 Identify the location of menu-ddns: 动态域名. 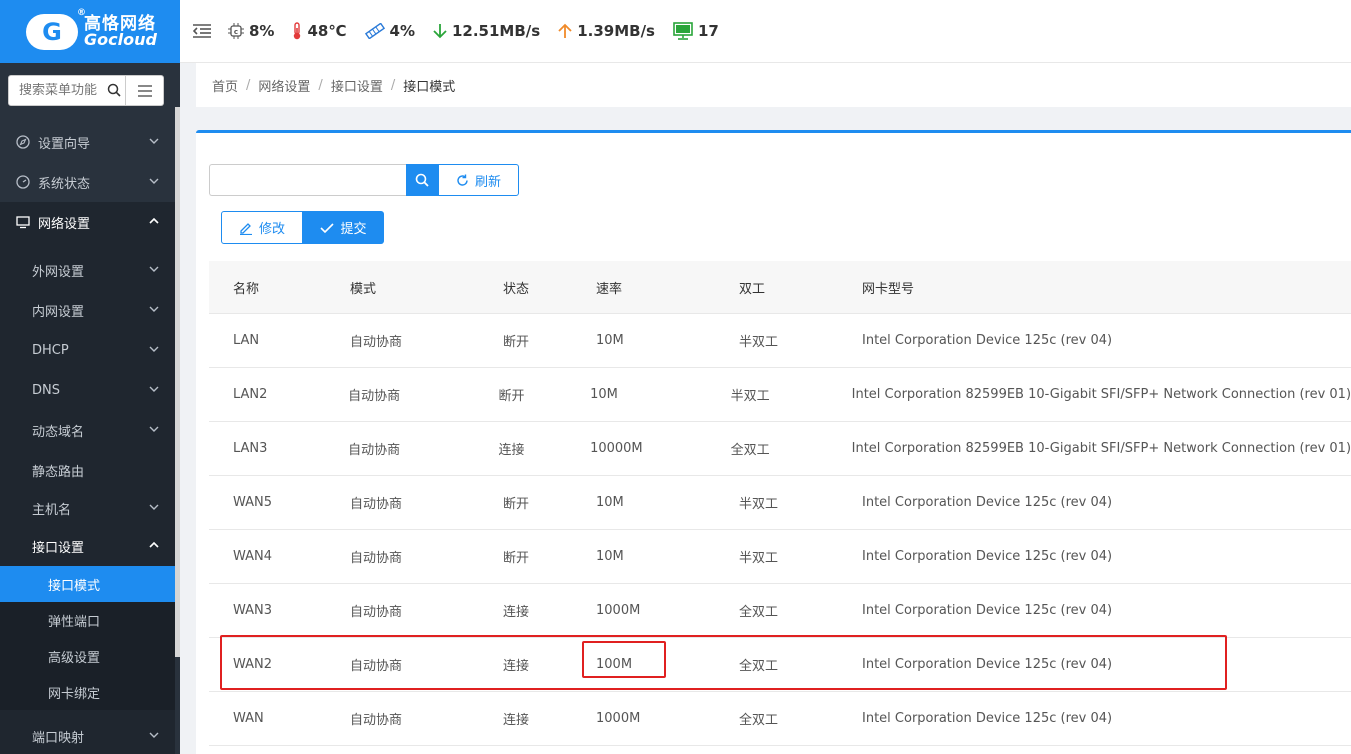
(87, 430).